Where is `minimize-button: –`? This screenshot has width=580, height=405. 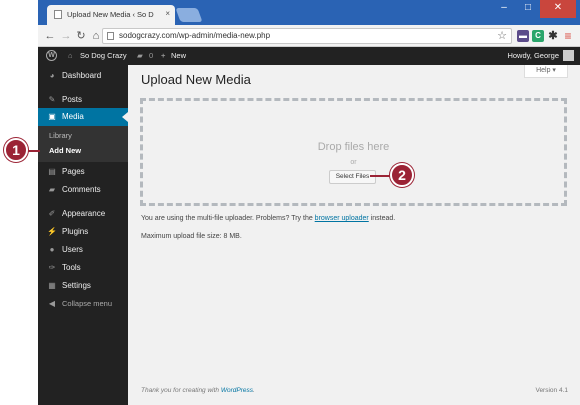
minimize-button: – is located at coordinates (504, 9).